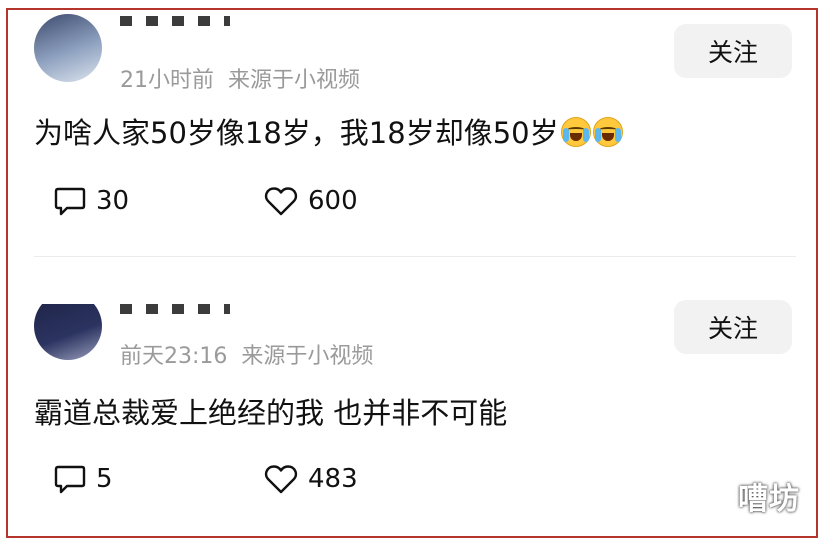  Describe the element at coordinates (68, 48) in the screenshot. I see `avatar` at that location.